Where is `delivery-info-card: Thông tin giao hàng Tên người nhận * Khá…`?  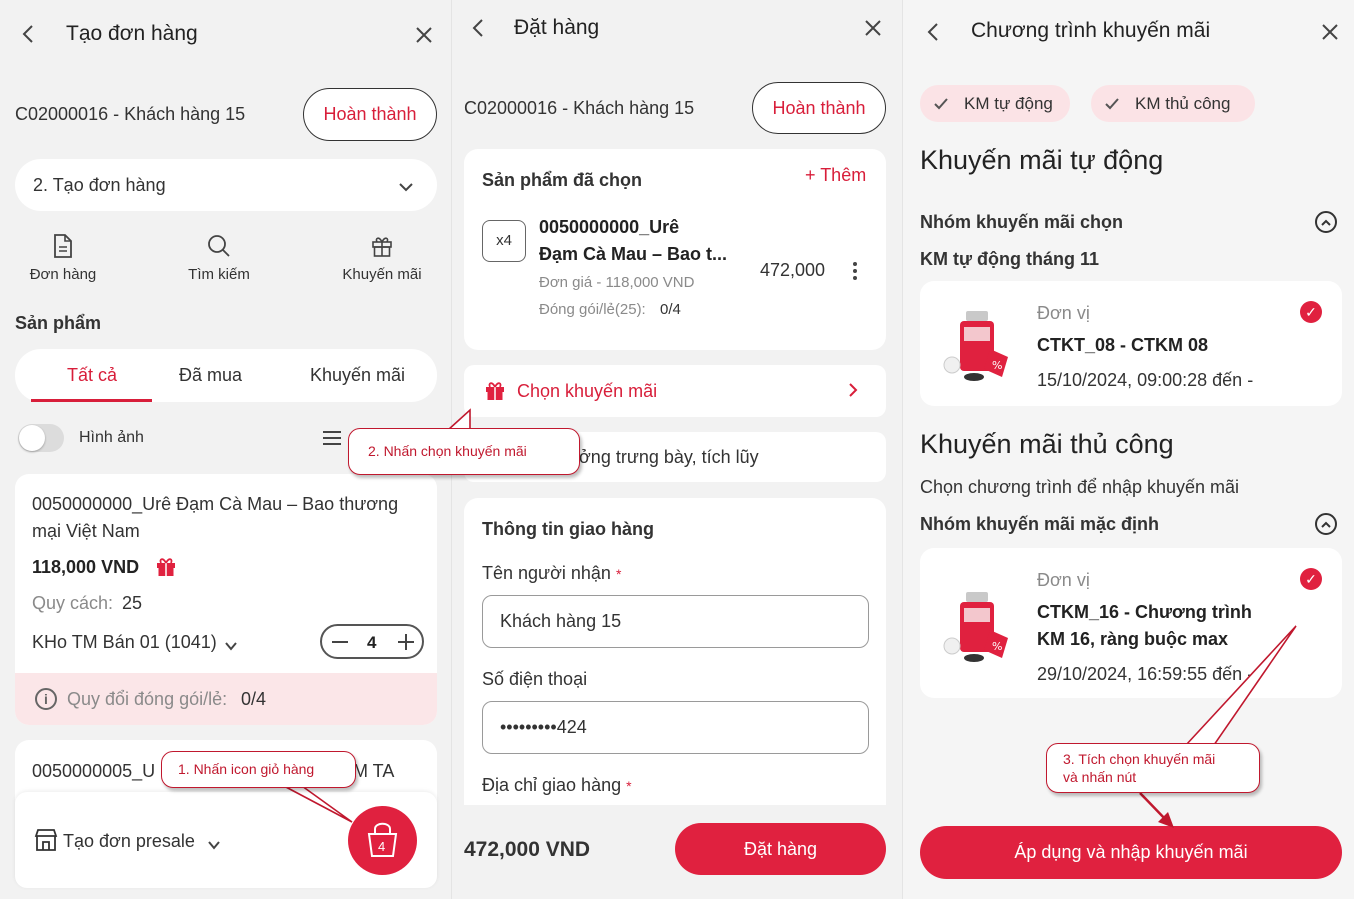 delivery-info-card: Thông tin giao hàng Tên người nhận * Khá… is located at coordinates (675, 653).